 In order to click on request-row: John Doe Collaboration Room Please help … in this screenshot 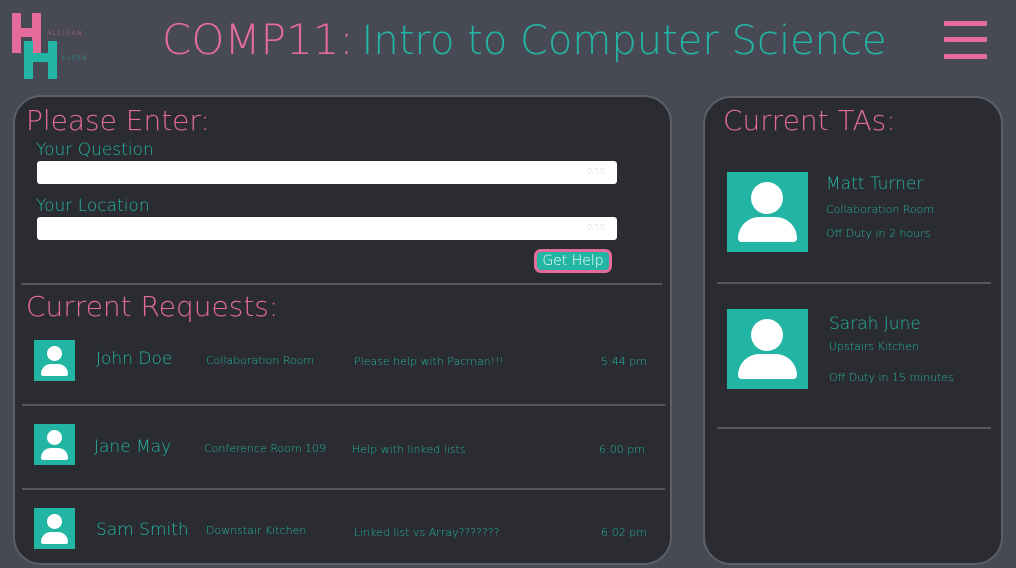, I will do `click(342, 361)`.